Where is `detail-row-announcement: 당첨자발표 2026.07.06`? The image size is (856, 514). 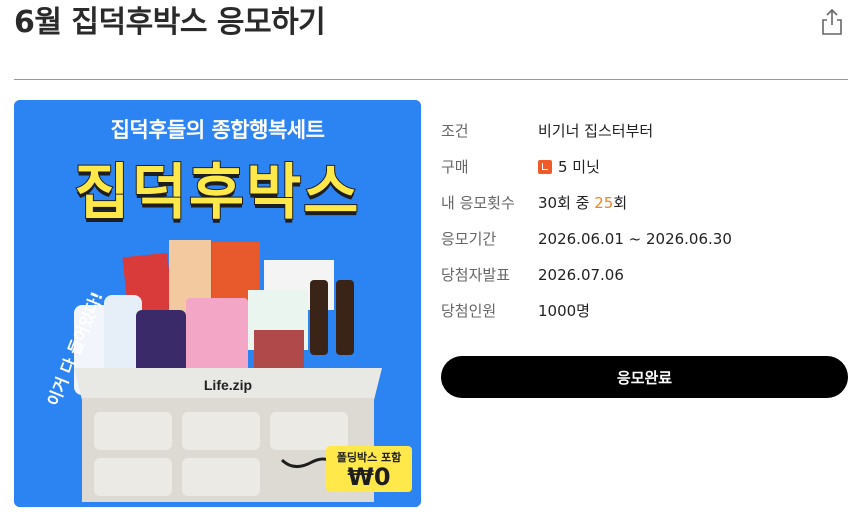 detail-row-announcement: 당첨자발표 2026.07.06 is located at coordinates (641, 275).